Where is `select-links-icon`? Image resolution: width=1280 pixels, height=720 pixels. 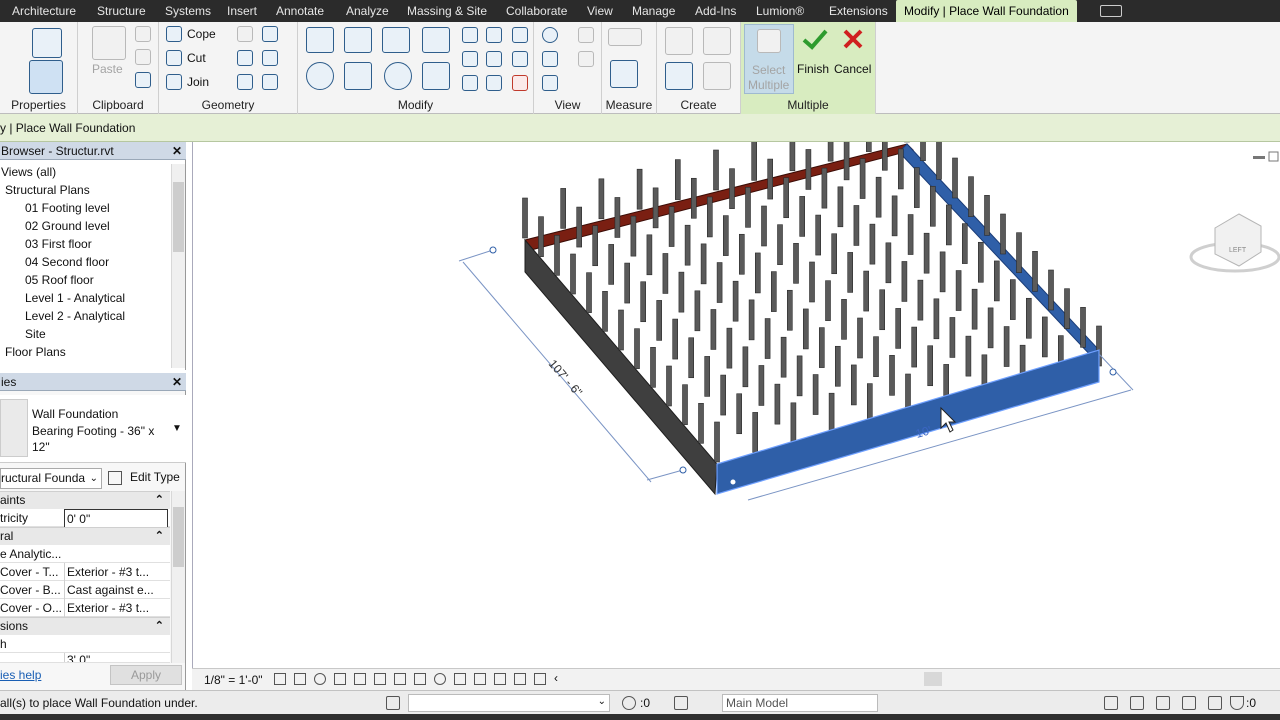 select-links-icon is located at coordinates (1111, 703).